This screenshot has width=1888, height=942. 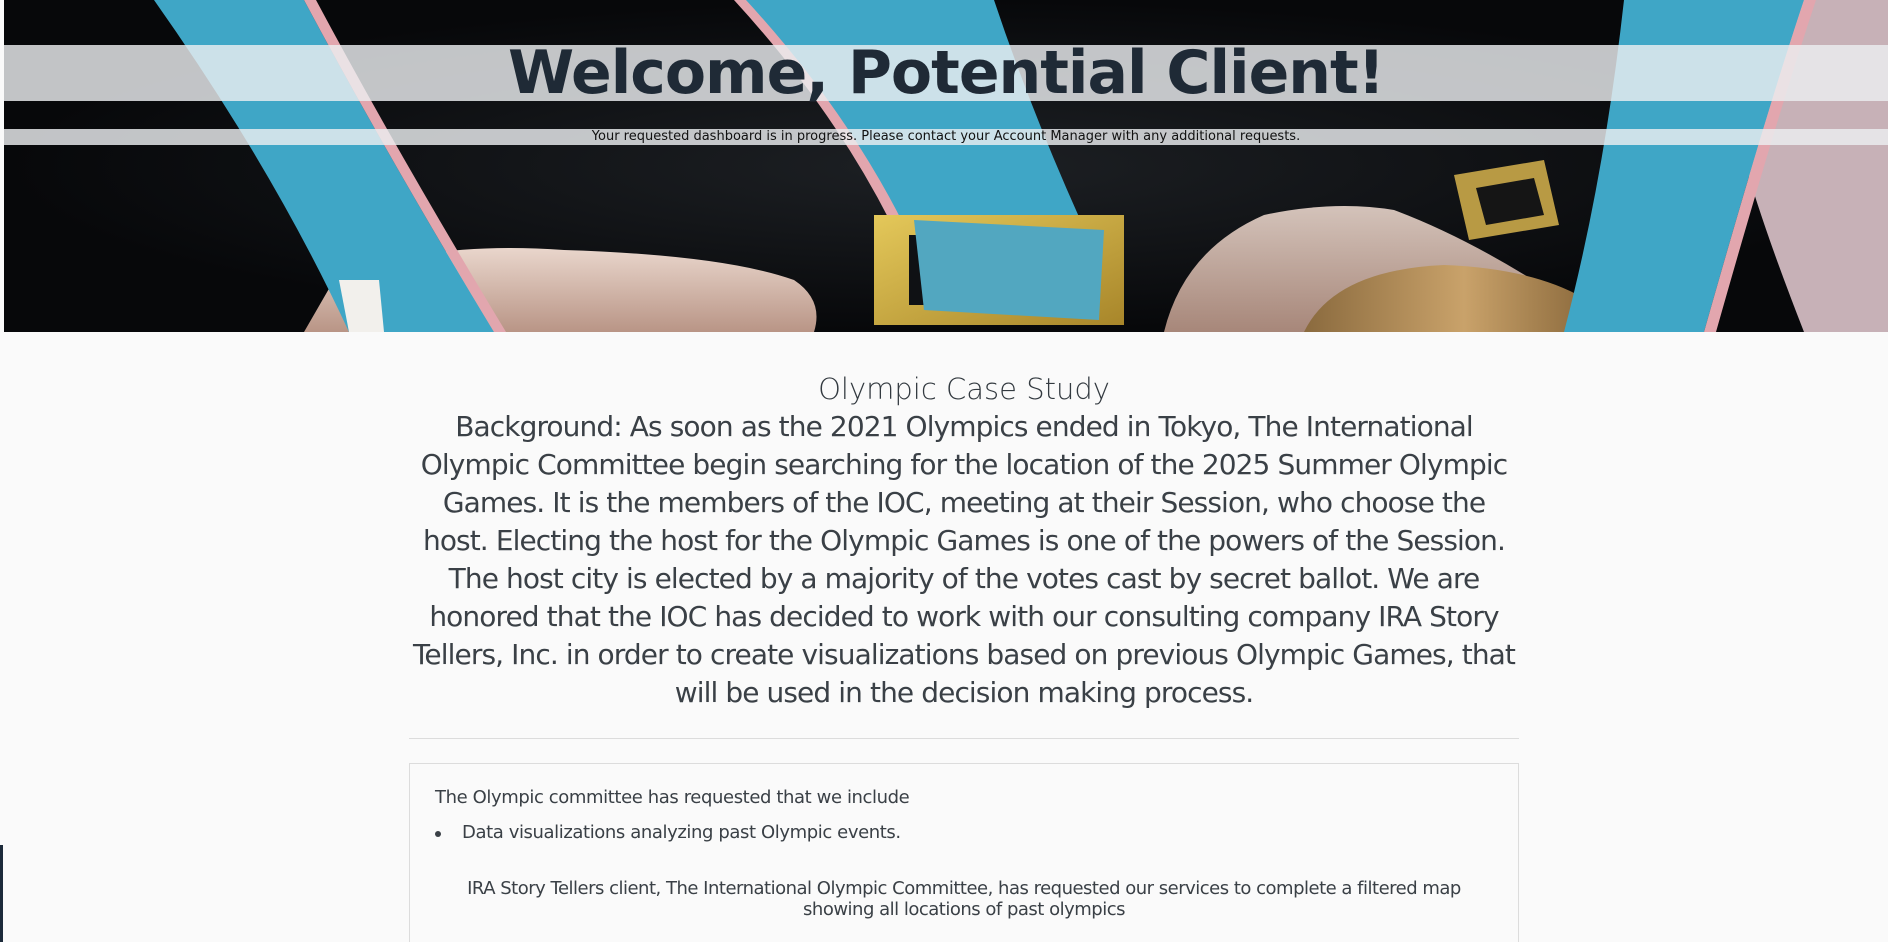 What do you see at coordinates (1, 893) in the screenshot?
I see `left-edge-accent` at bounding box center [1, 893].